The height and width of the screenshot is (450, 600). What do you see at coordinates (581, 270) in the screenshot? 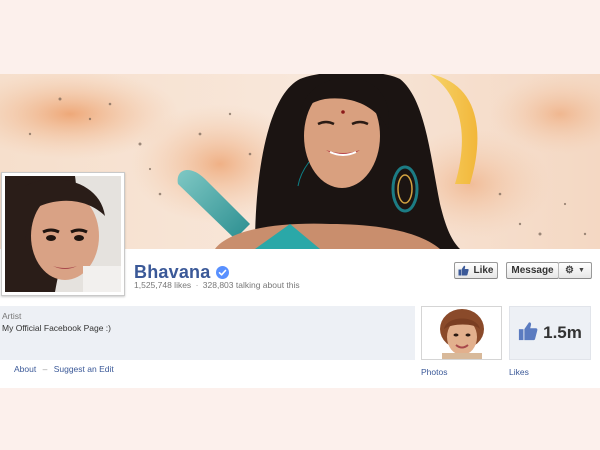
I see `caret-down-icon: ▼` at bounding box center [581, 270].